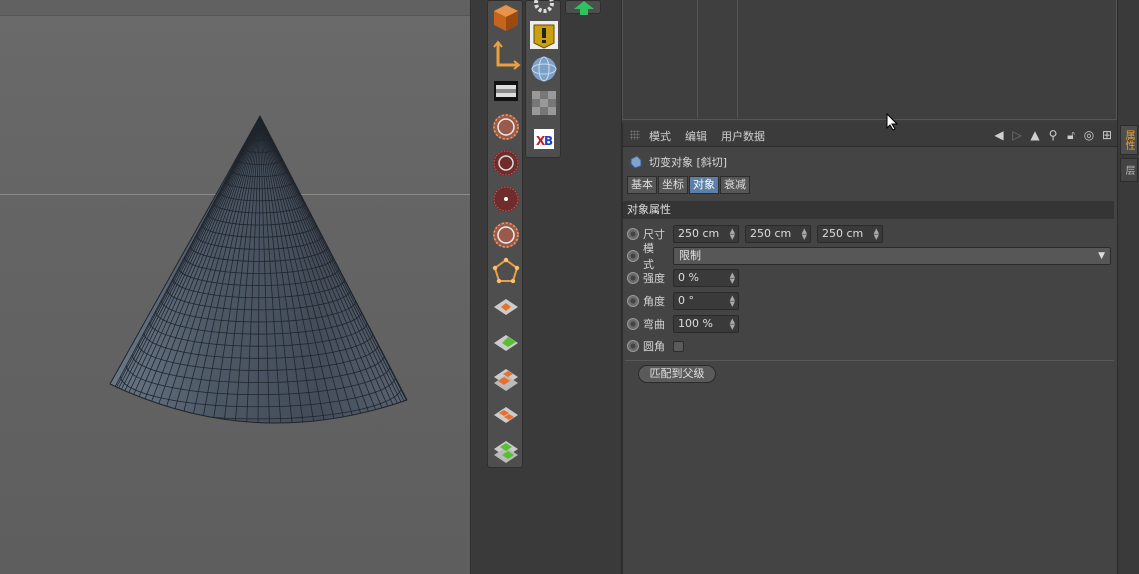  What do you see at coordinates (870, 135) in the screenshot?
I see `attribute-menubar: 模式 编辑 用户数据 ◀ ▷ ▲ ⚲ 🔓︎ ◎ ⊞` at bounding box center [870, 135].